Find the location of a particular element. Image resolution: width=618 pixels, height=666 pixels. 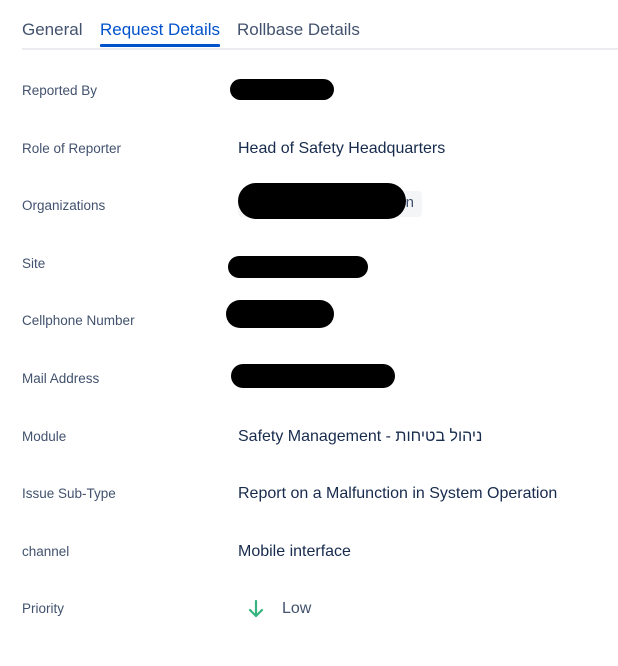

priority-label: Priority is located at coordinates (43, 608).